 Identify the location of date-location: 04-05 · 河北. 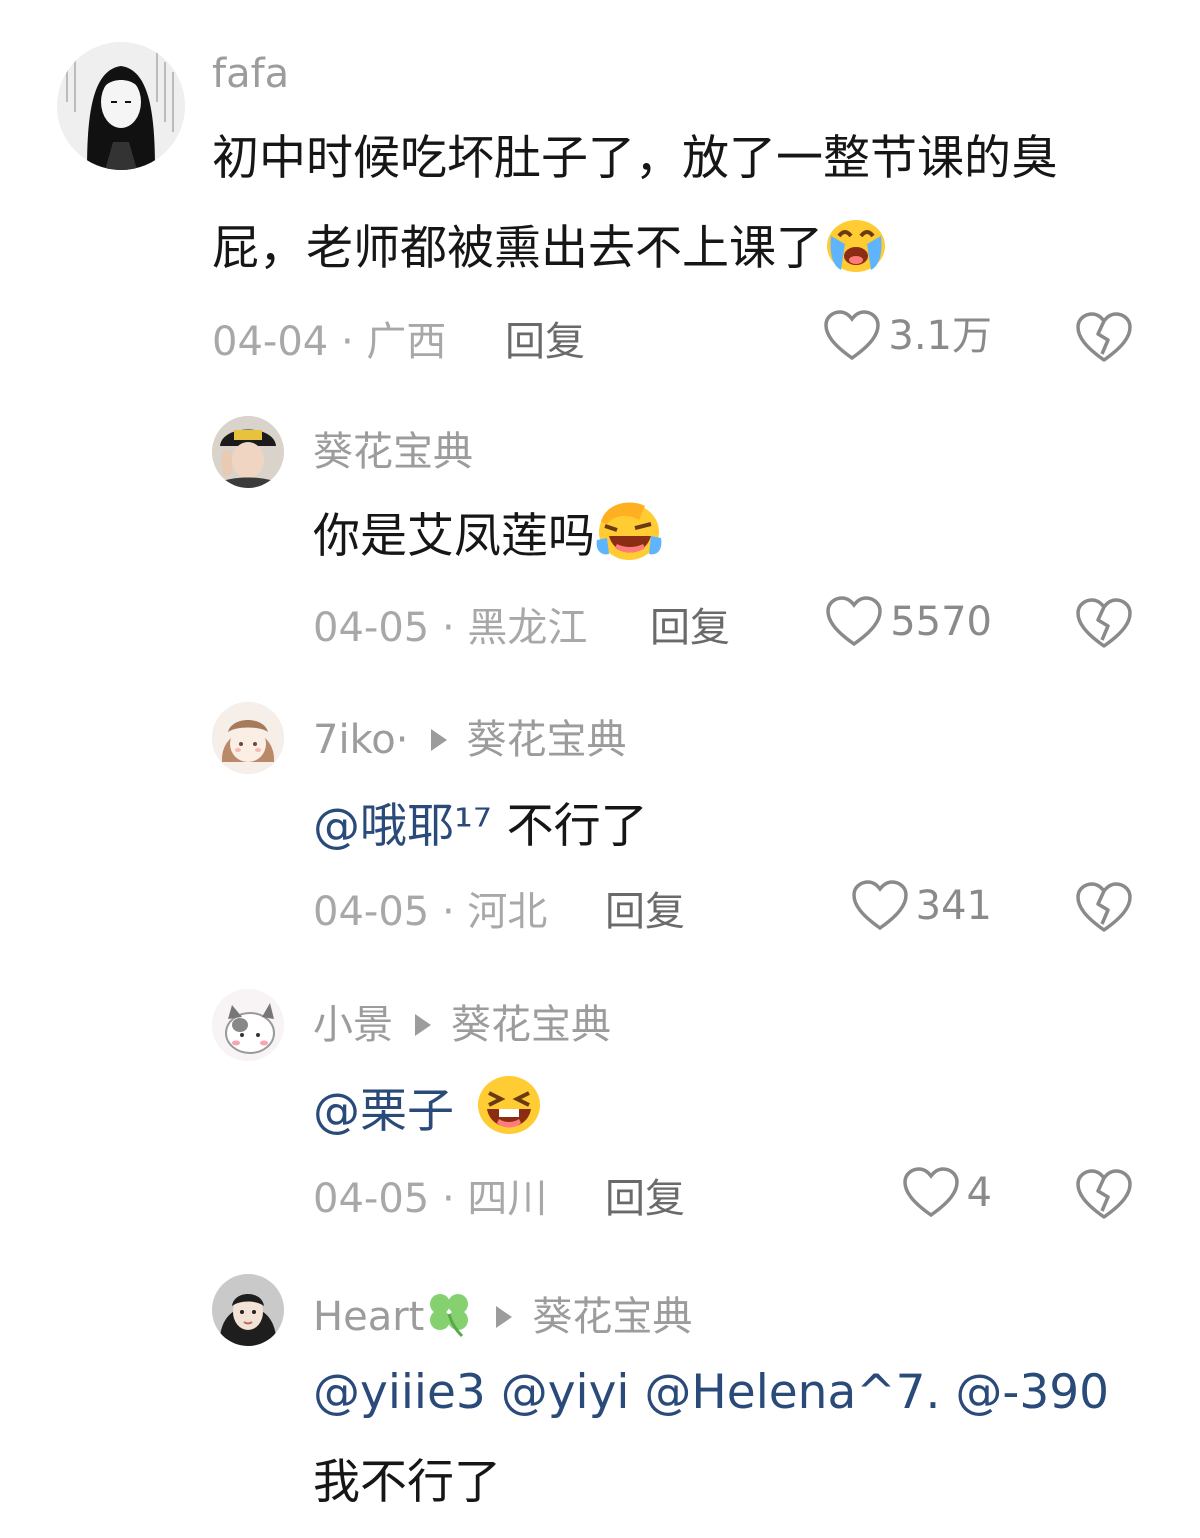
(430, 912).